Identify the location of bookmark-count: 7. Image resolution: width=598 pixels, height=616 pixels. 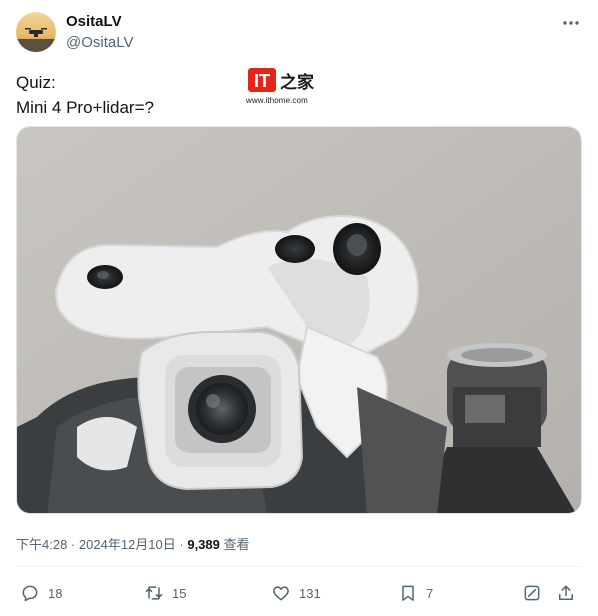
(430, 593).